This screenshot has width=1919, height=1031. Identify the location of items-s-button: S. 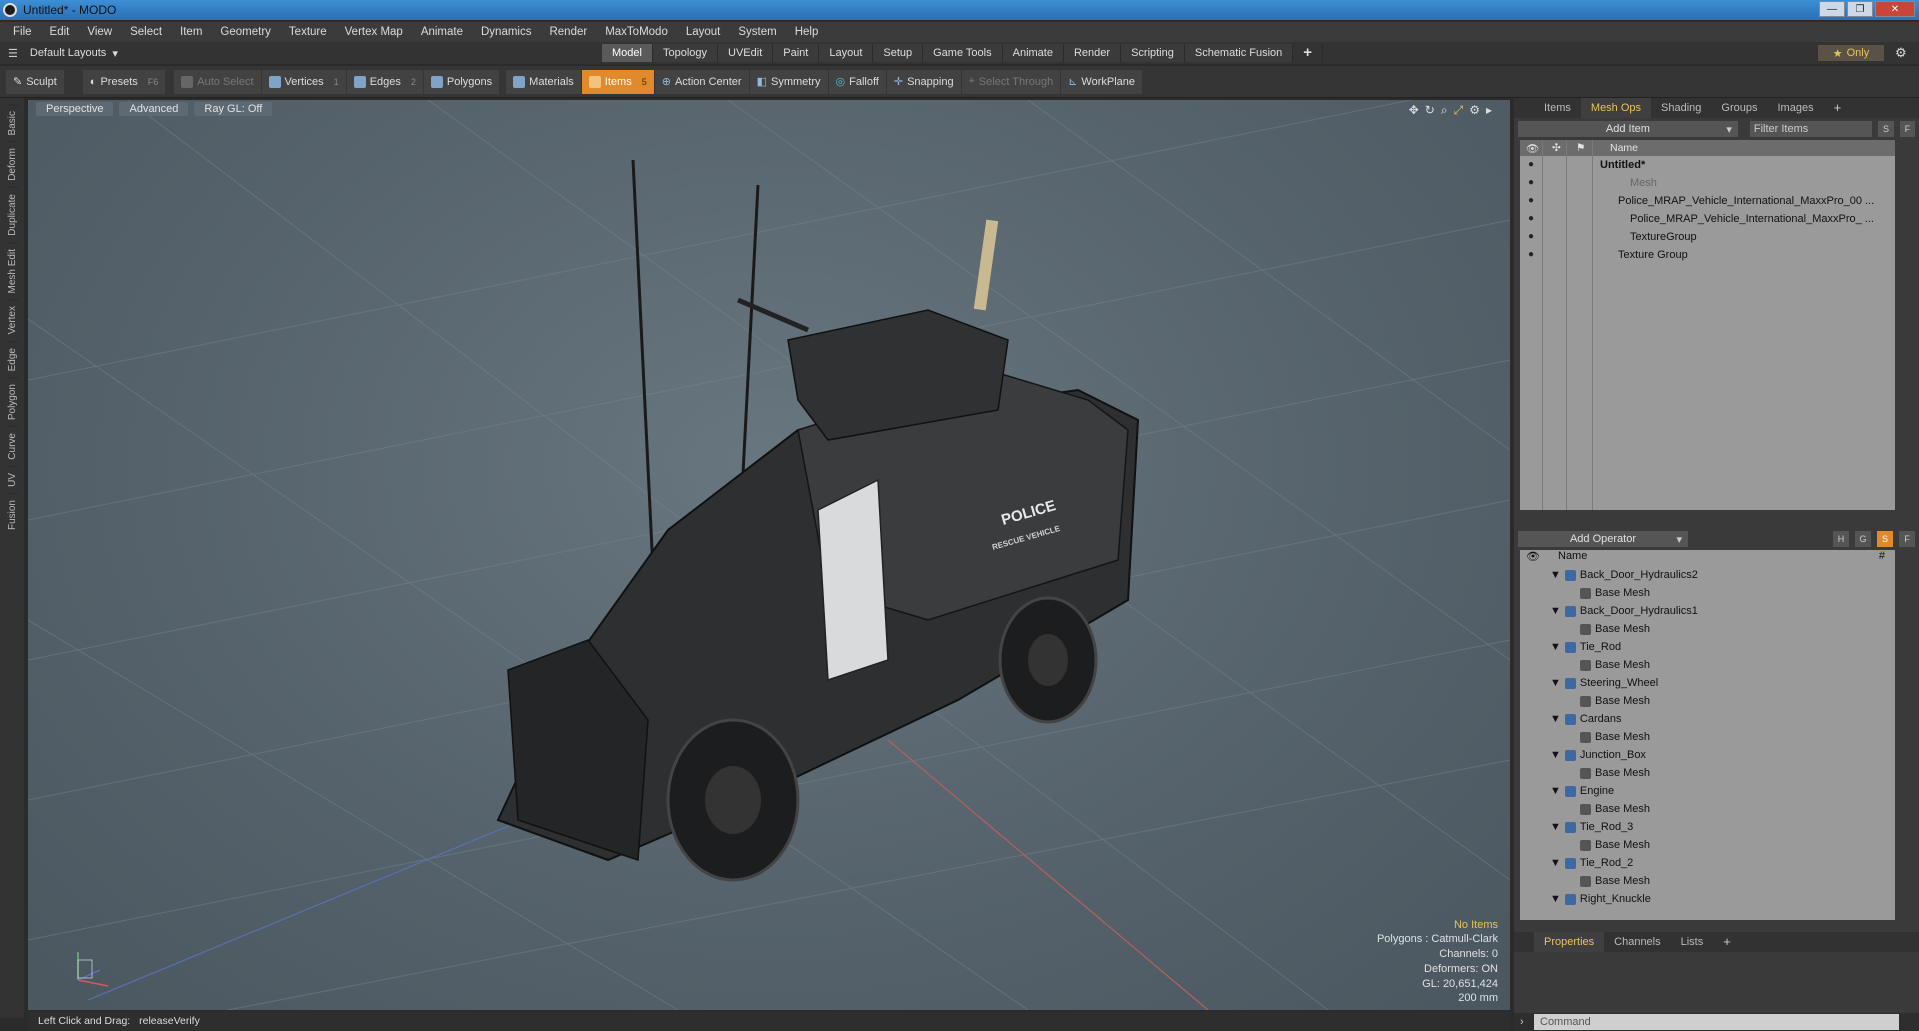
(1886, 129).